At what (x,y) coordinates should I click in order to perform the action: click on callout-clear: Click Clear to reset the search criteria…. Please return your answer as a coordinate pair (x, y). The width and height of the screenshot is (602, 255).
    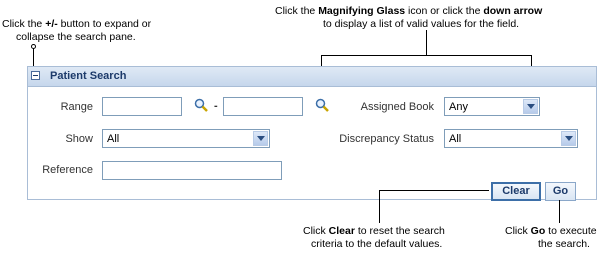
    Looking at the image, I should click on (374, 237).